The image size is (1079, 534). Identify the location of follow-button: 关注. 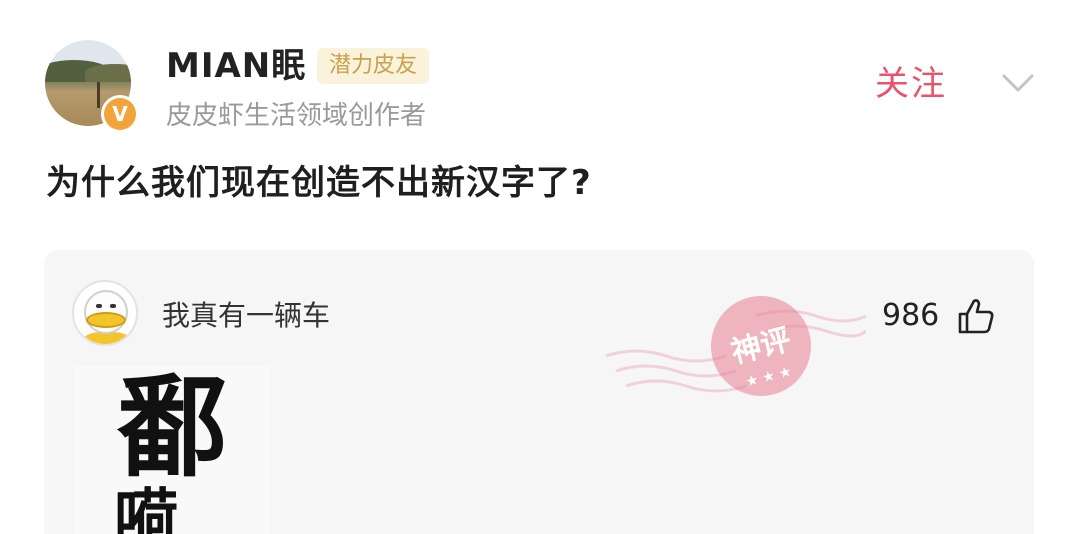
(911, 84).